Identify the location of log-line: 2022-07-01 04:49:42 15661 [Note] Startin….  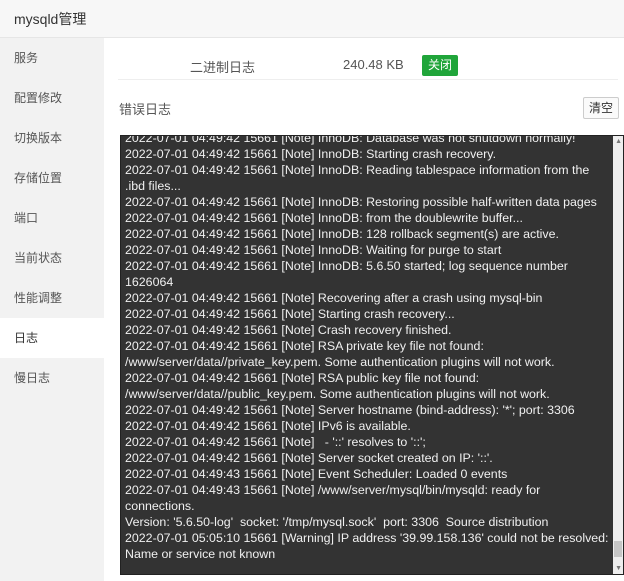
(290, 314).